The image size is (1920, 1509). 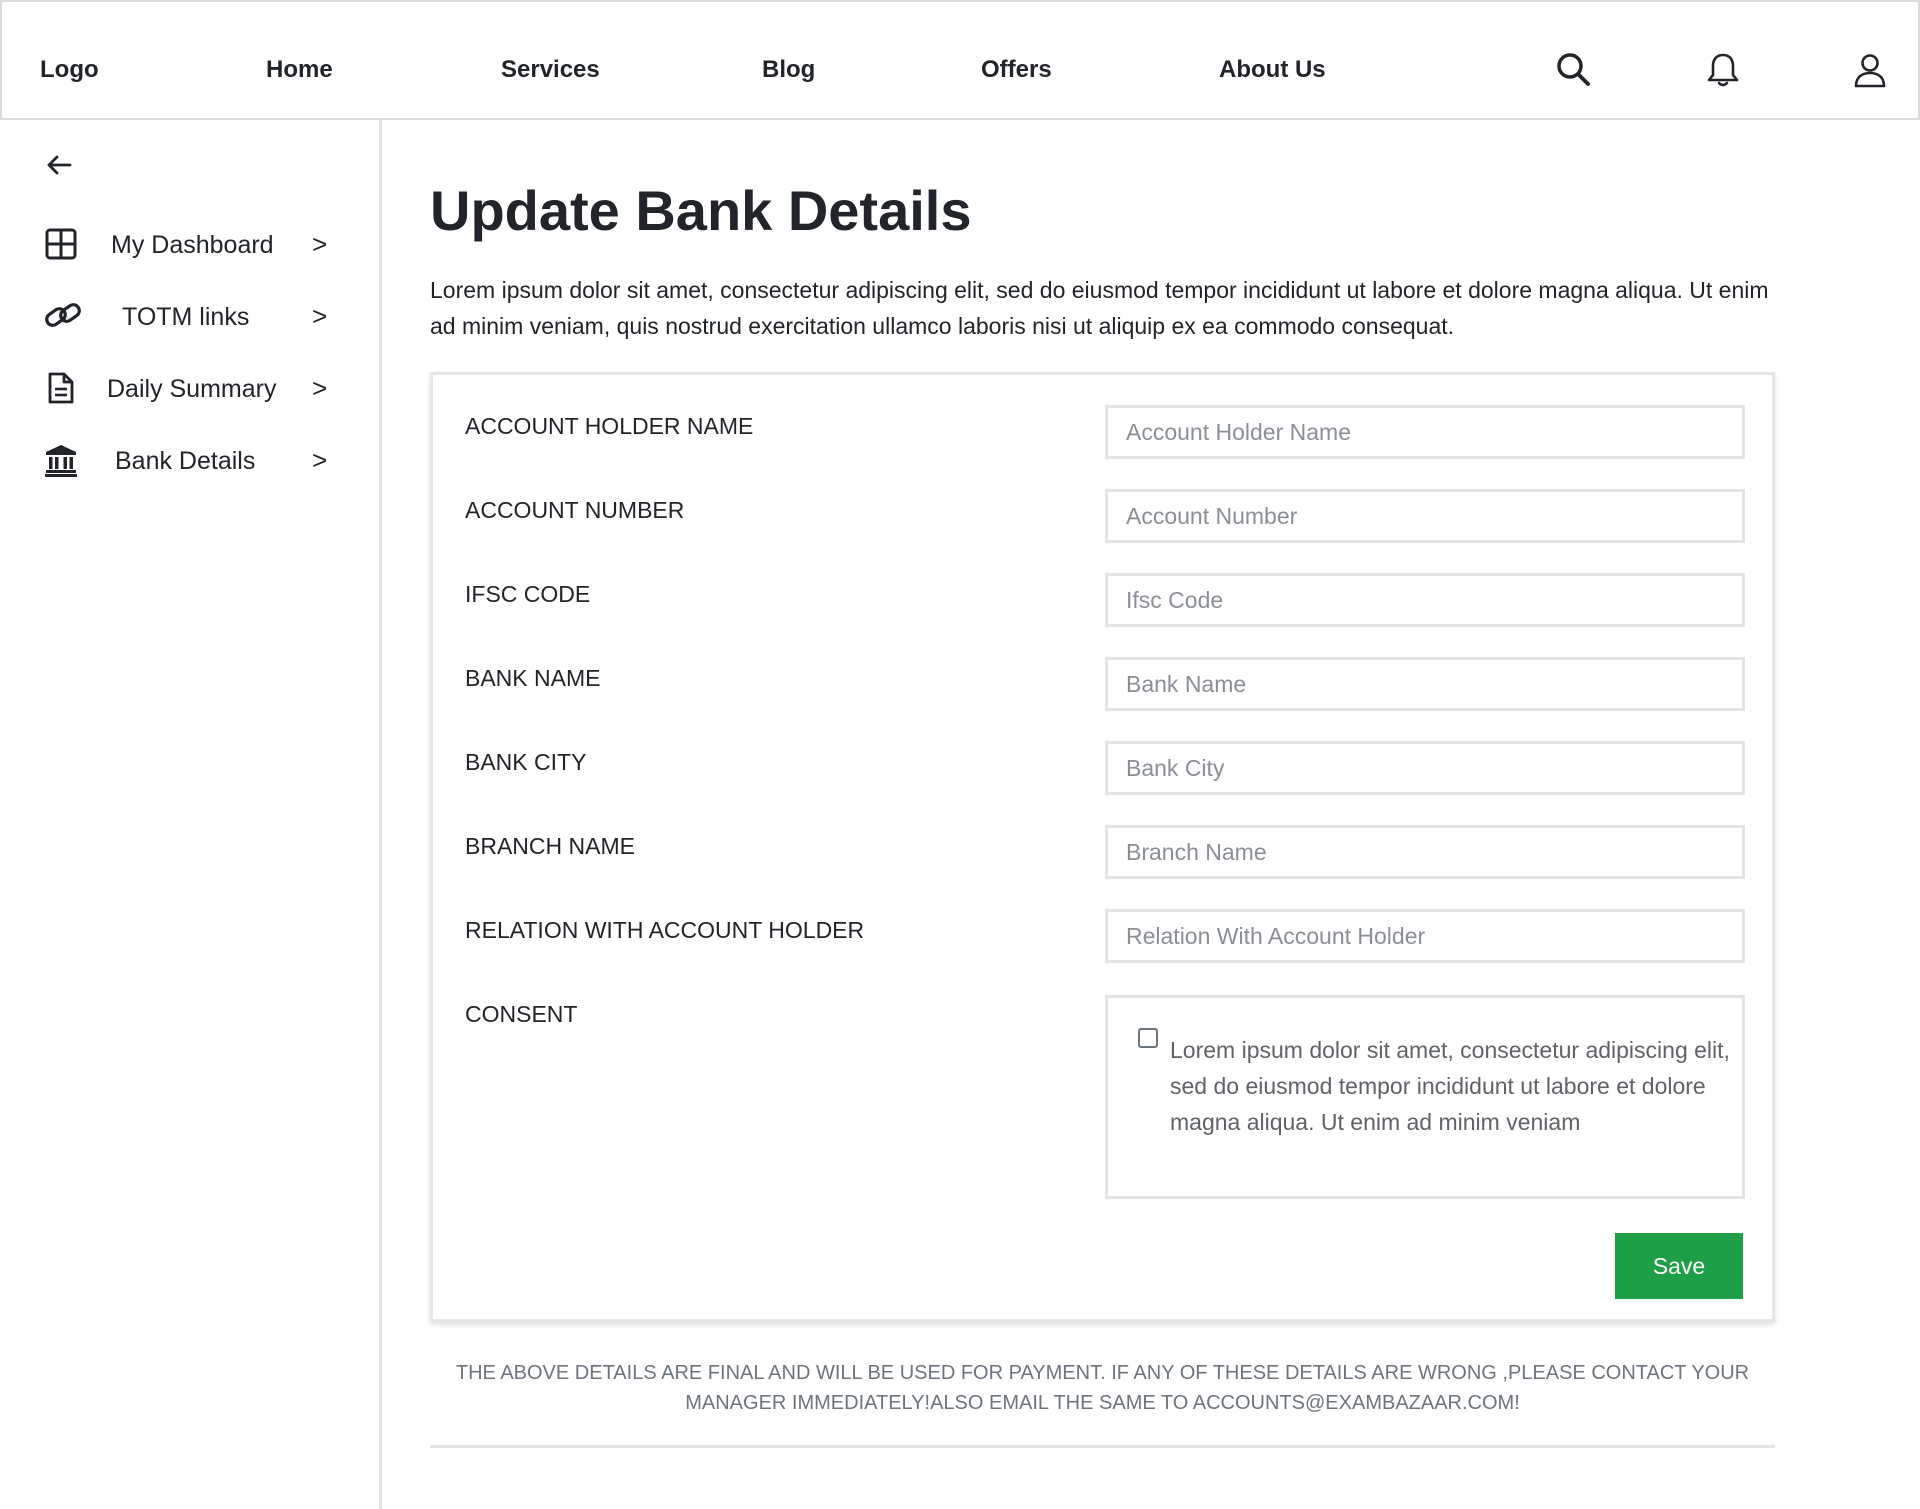 I want to click on bank-name-label: BANK NAME, so click(x=533, y=678).